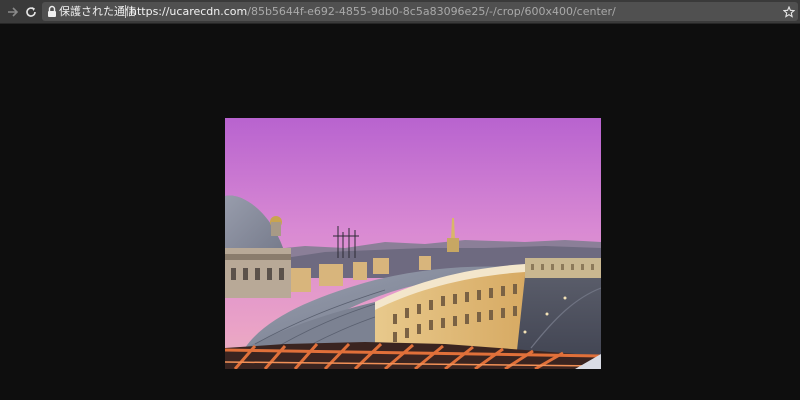 This screenshot has height=400, width=800. I want to click on address-separator, so click(125, 11).